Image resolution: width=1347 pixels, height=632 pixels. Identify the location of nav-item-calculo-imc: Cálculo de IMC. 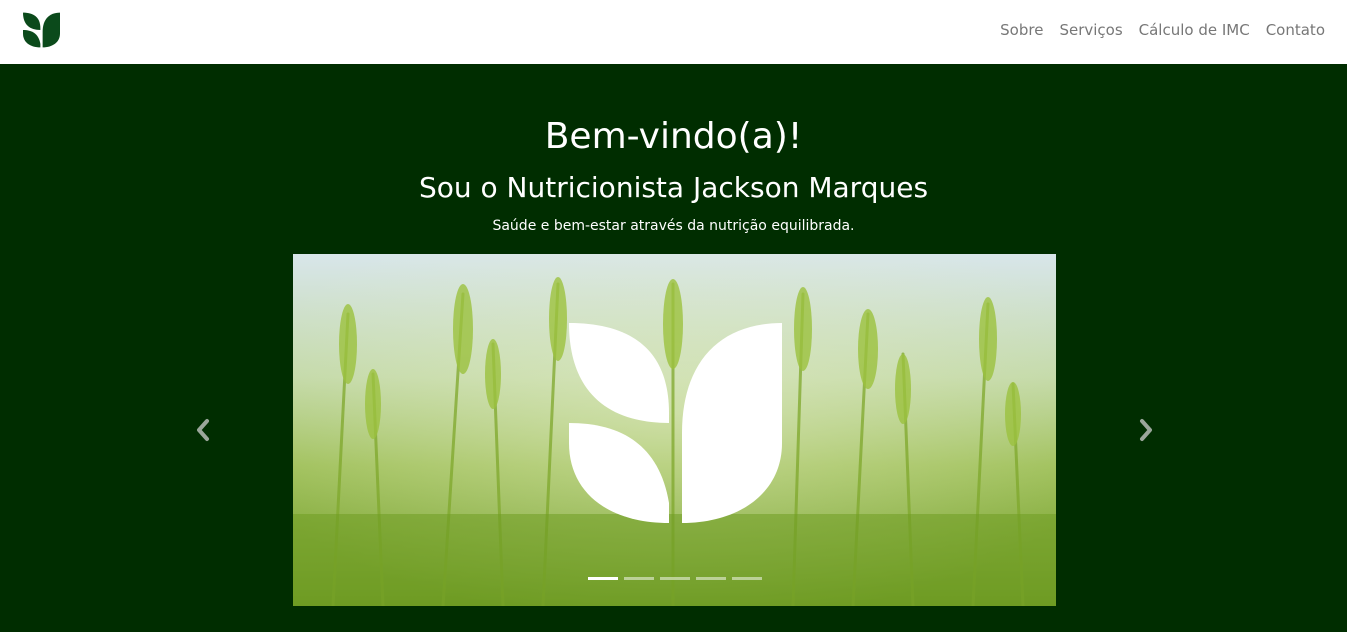
(1194, 30).